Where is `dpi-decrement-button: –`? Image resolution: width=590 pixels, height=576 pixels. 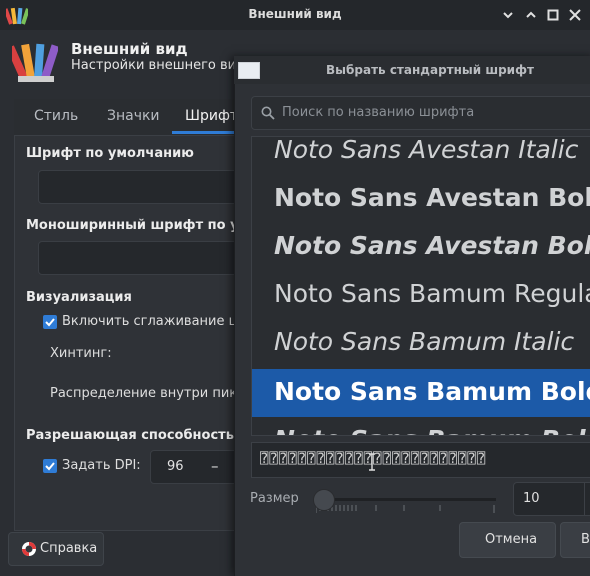
dpi-decrement-button: – is located at coordinates (215, 466).